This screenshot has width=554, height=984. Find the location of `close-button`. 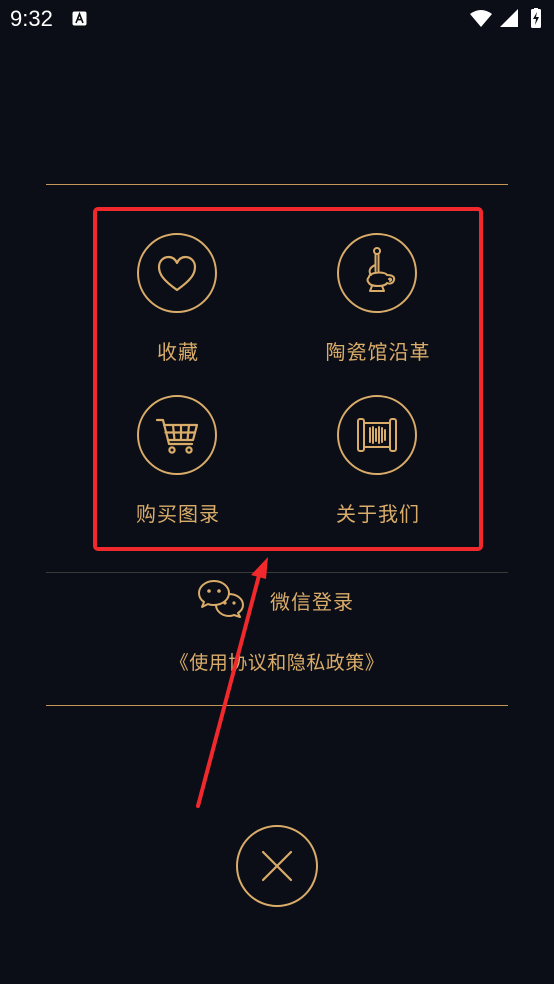

close-button is located at coordinates (277, 866).